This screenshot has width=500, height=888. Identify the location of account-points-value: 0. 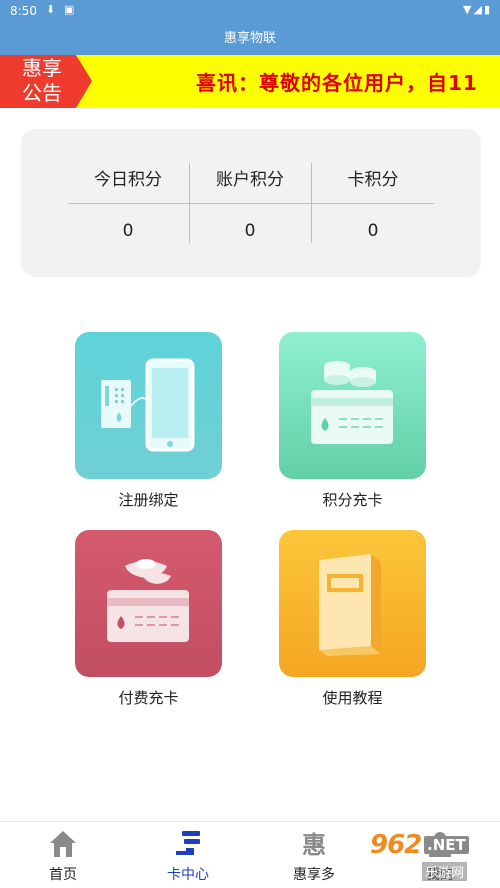
(250, 231).